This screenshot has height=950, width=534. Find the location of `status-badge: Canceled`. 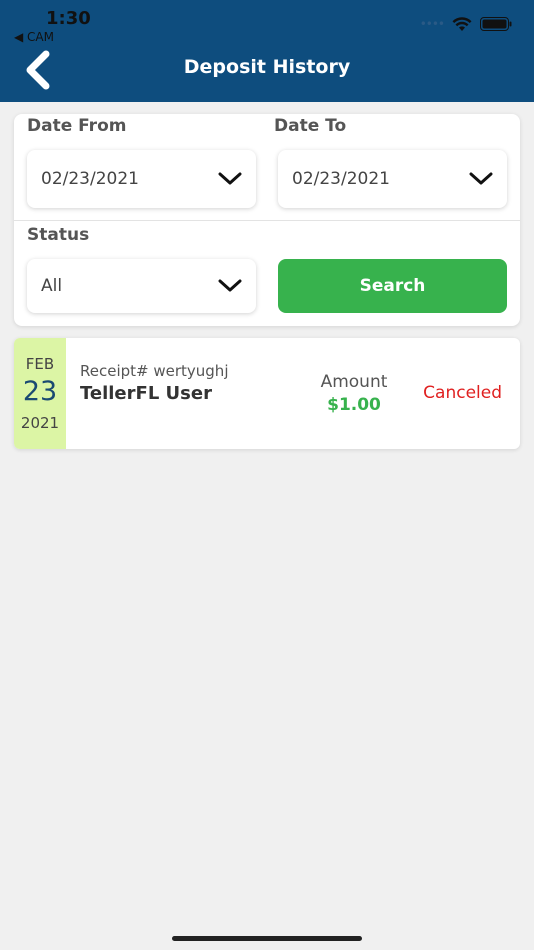

status-badge: Canceled is located at coordinates (462, 393).